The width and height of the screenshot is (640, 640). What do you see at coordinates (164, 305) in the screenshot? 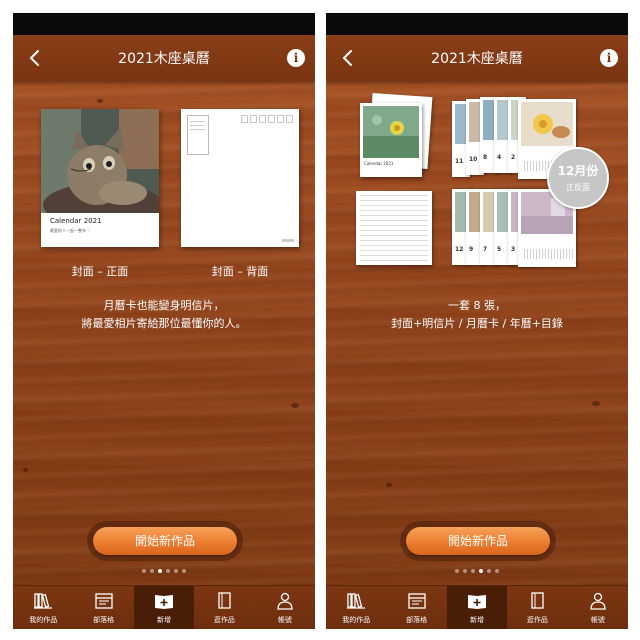
I see `description-line: 月曆卡也能變身明信片，` at bounding box center [164, 305].